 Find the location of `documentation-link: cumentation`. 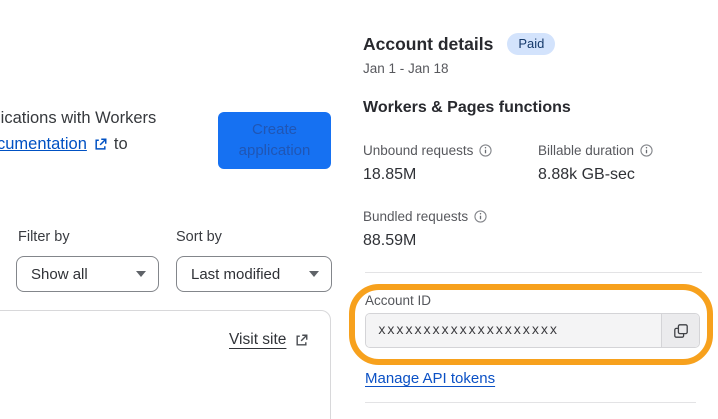

documentation-link: cumentation is located at coordinates (43, 144).